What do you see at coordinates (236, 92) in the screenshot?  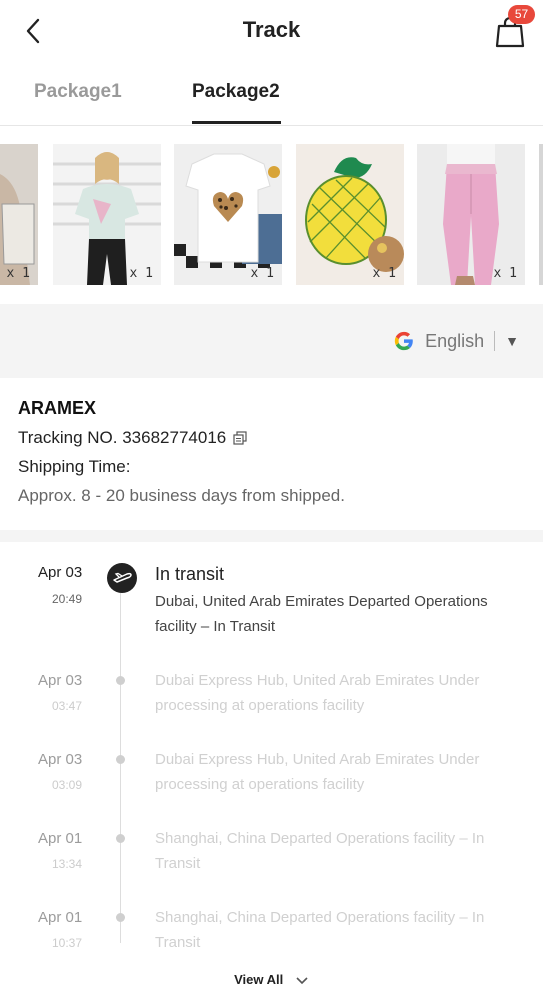 I see `tab-package2: Package2` at bounding box center [236, 92].